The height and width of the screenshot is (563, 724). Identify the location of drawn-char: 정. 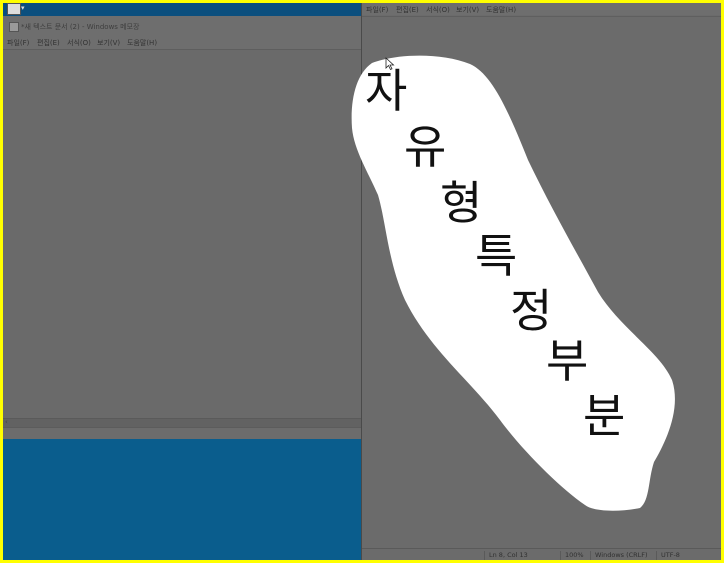
(531, 311).